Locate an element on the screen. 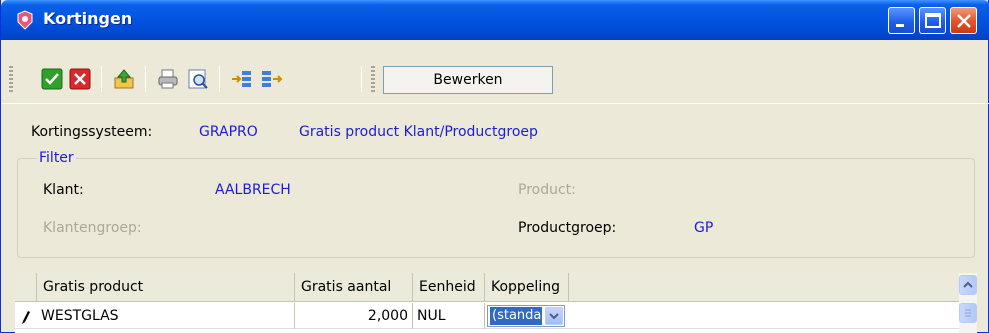  confirm-check-icon is located at coordinates (52, 79).